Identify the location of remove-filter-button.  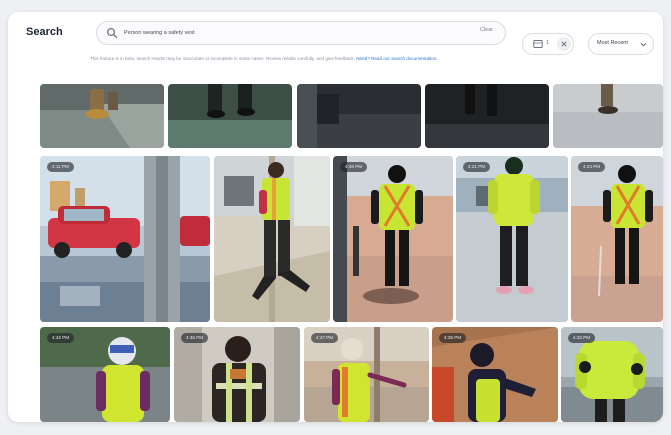
(564, 44).